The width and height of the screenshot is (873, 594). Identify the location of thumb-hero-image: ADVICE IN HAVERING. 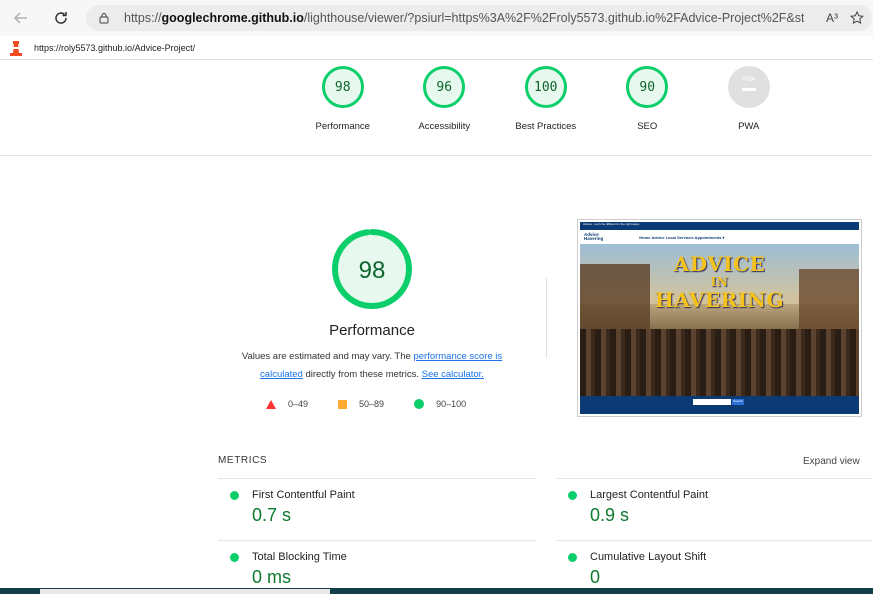
(719, 320).